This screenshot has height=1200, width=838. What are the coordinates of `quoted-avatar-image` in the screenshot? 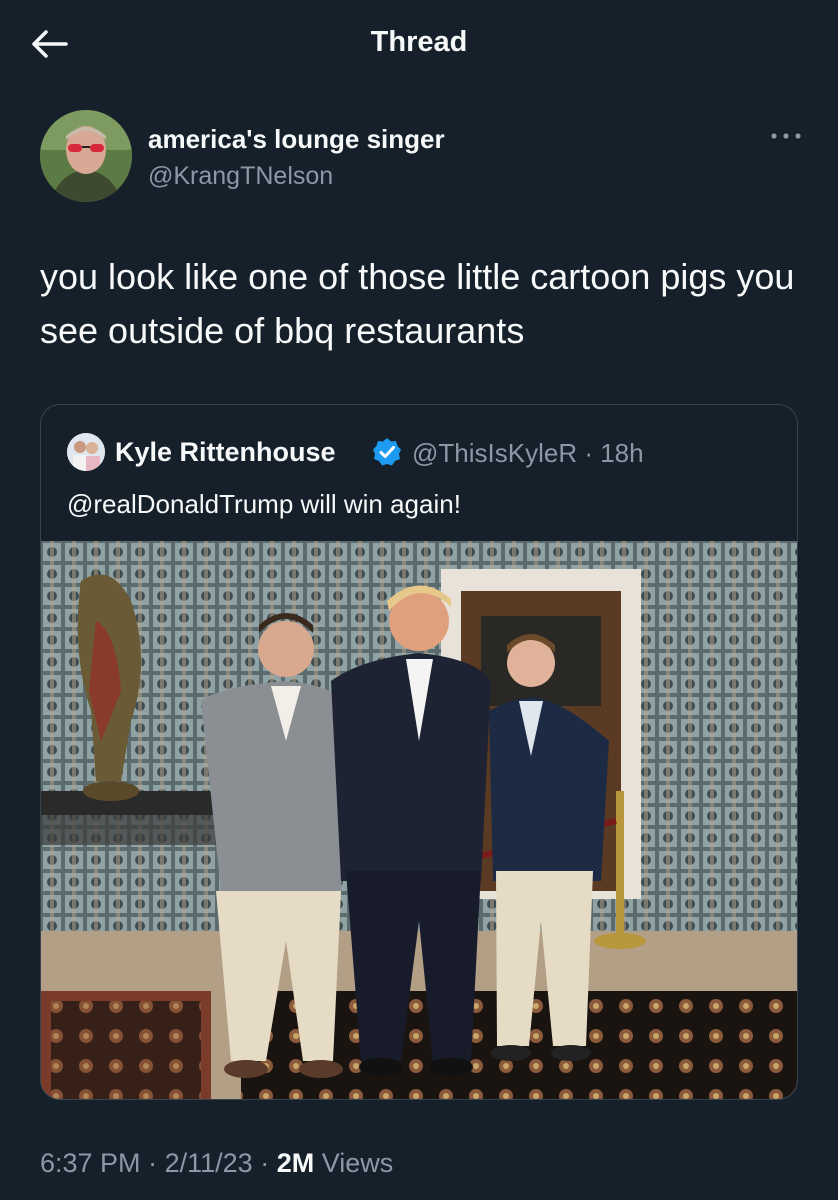 It's located at (86, 452).